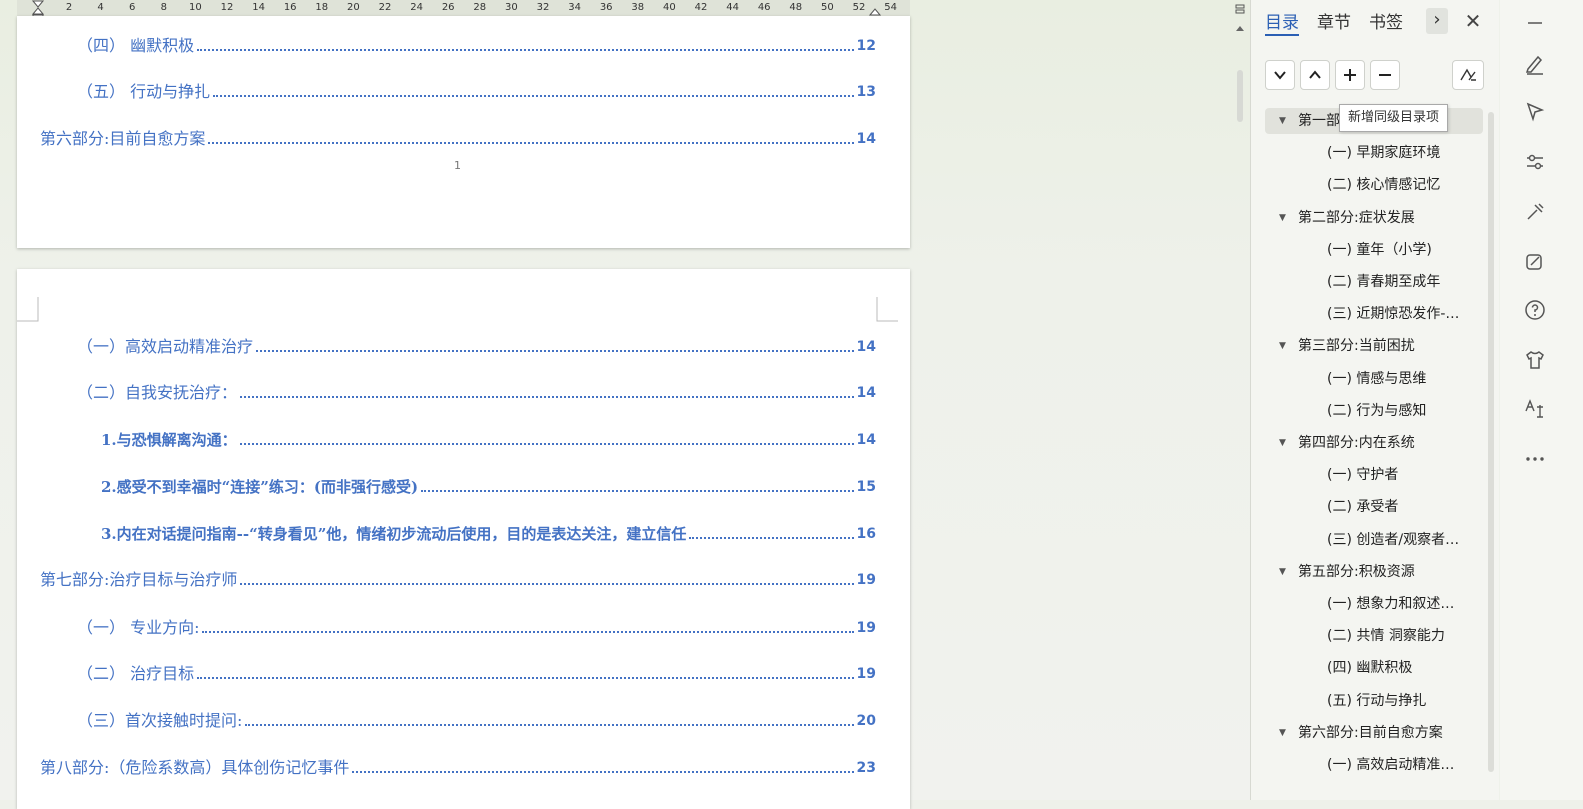 This screenshot has height=809, width=1583. What do you see at coordinates (1385, 75) in the screenshot?
I see `remove-item-button` at bounding box center [1385, 75].